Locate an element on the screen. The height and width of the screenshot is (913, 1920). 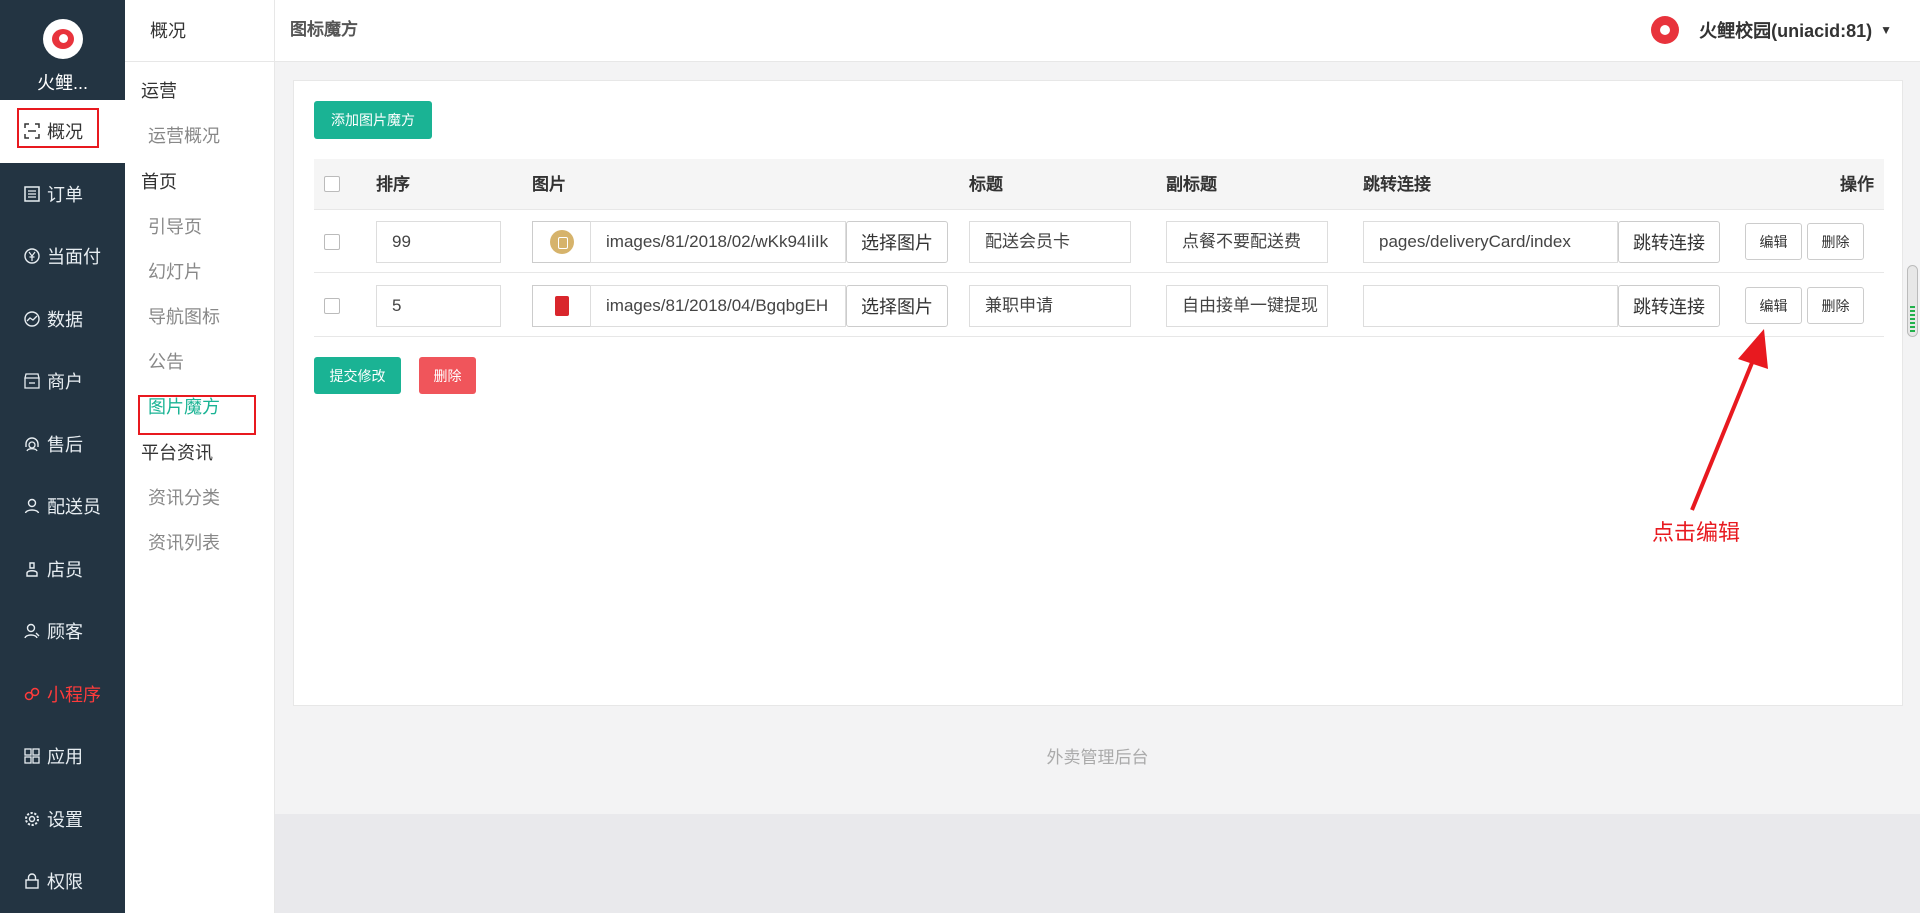
link-input is located at coordinates (1490, 306).